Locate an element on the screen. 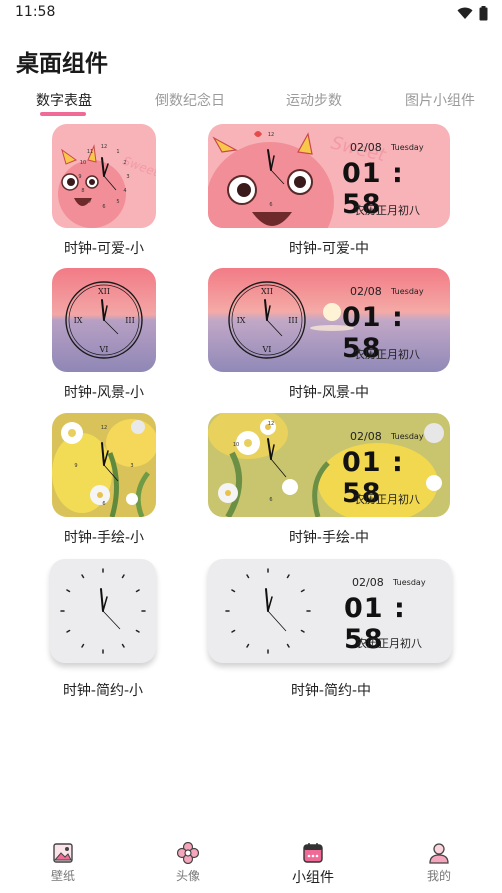  nav-label-profile: 我的 is located at coordinates (438, 876).